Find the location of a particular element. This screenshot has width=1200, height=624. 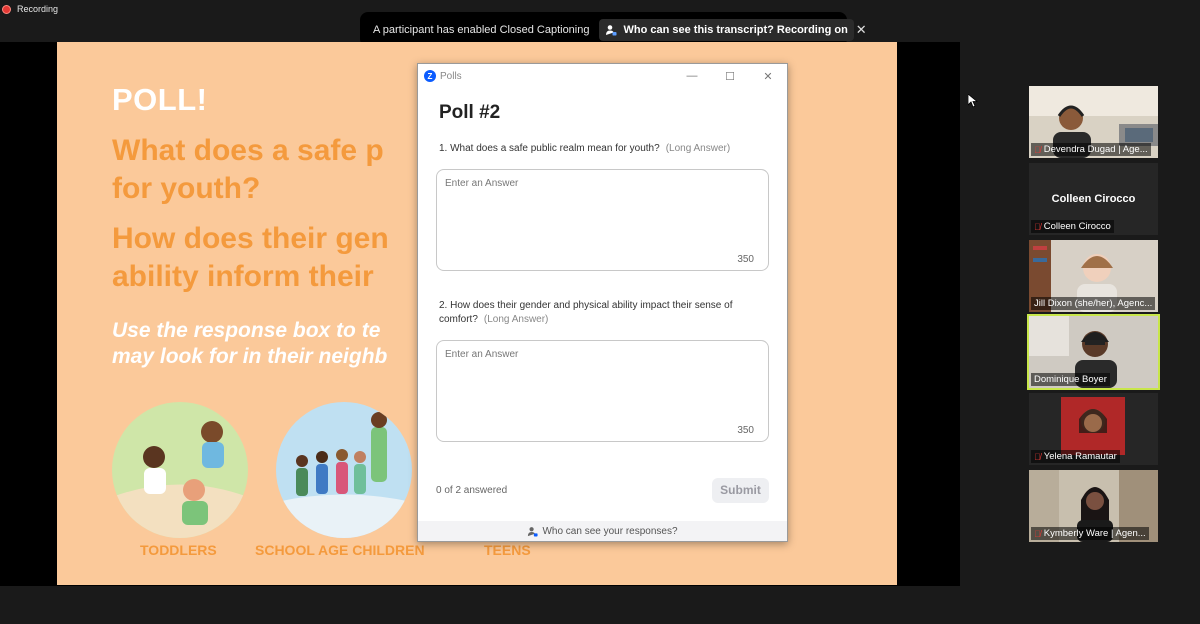

poll-footer: 0 of 2 answered Submit is located at coordinates (602, 490).